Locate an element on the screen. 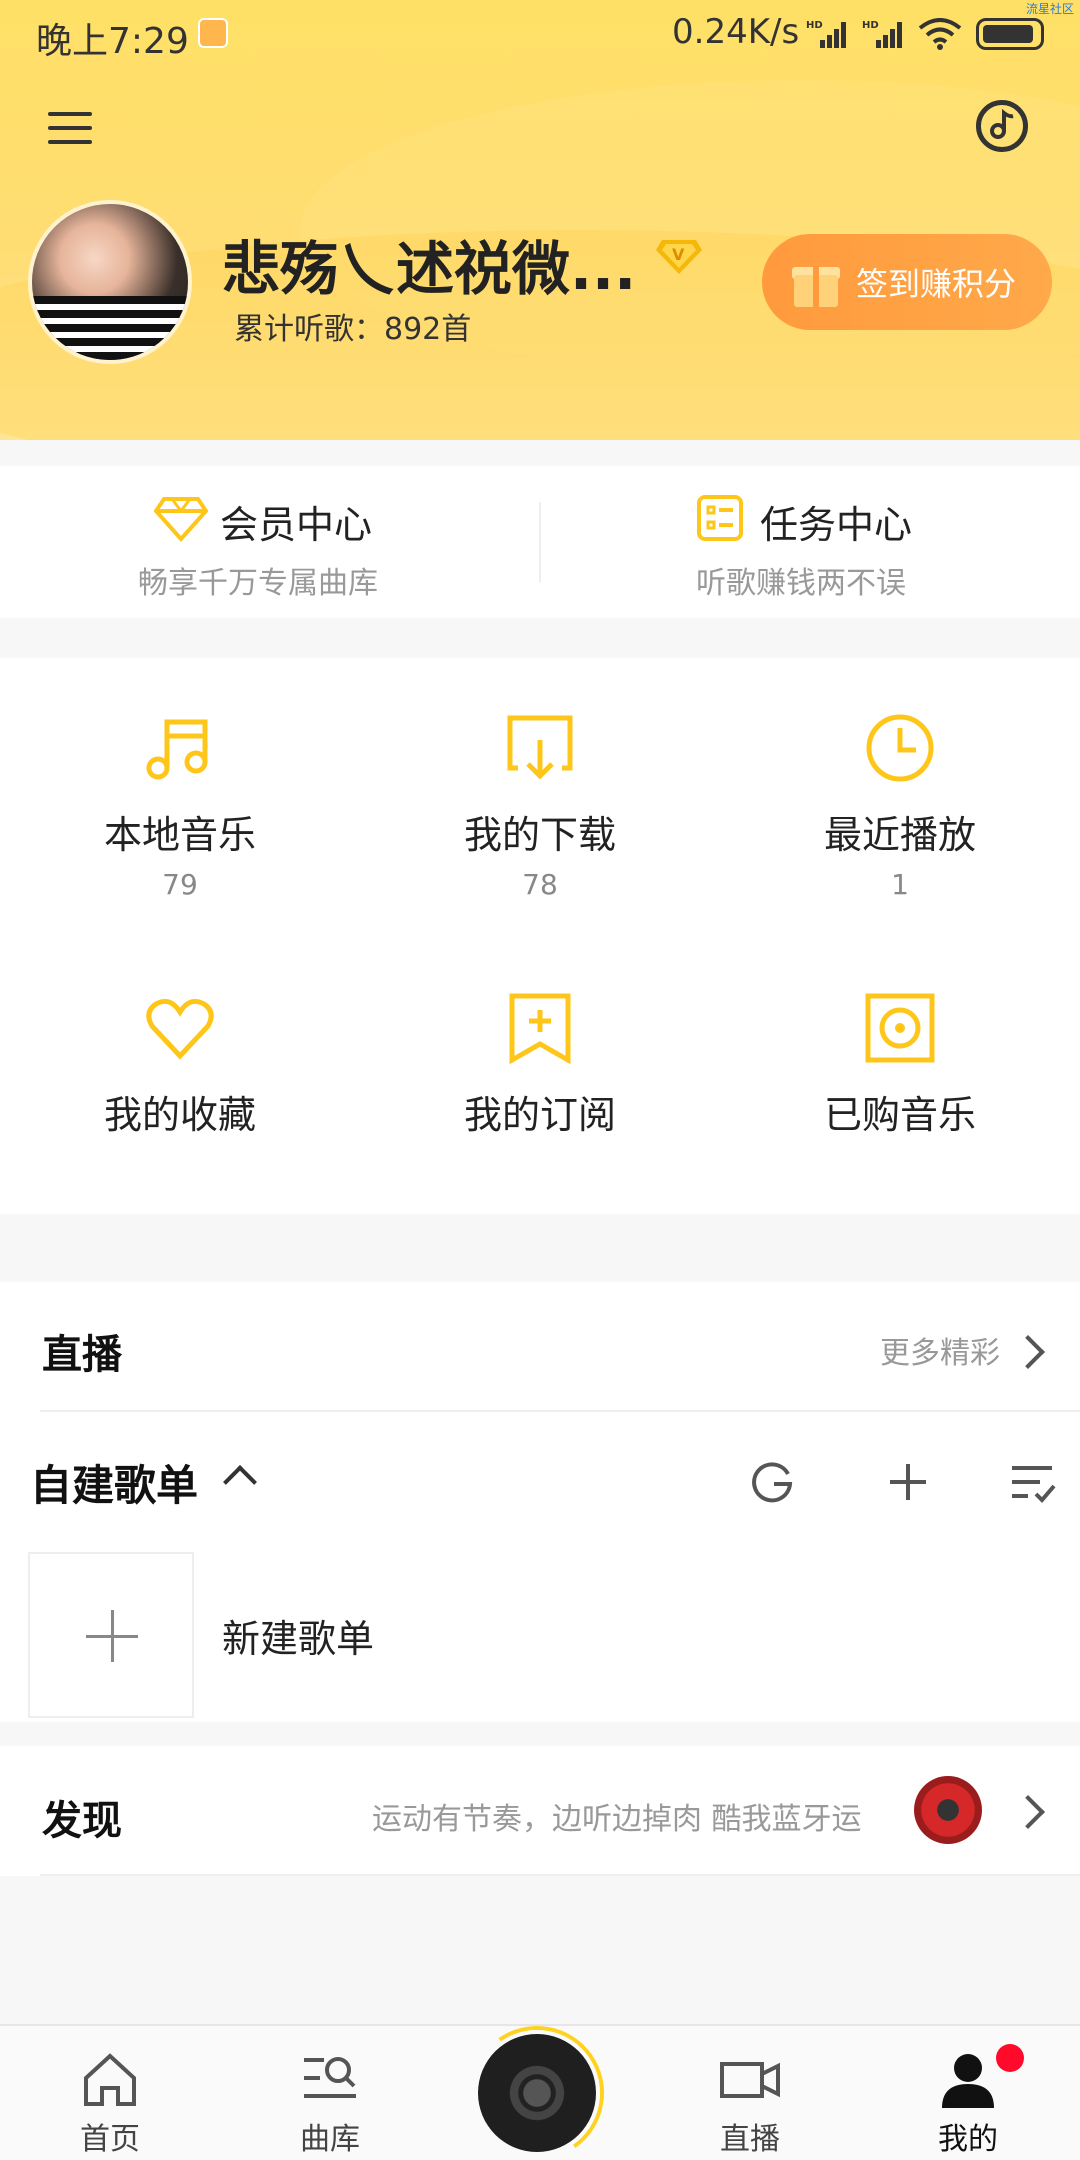  notification-dot is located at coordinates (1010, 2058).